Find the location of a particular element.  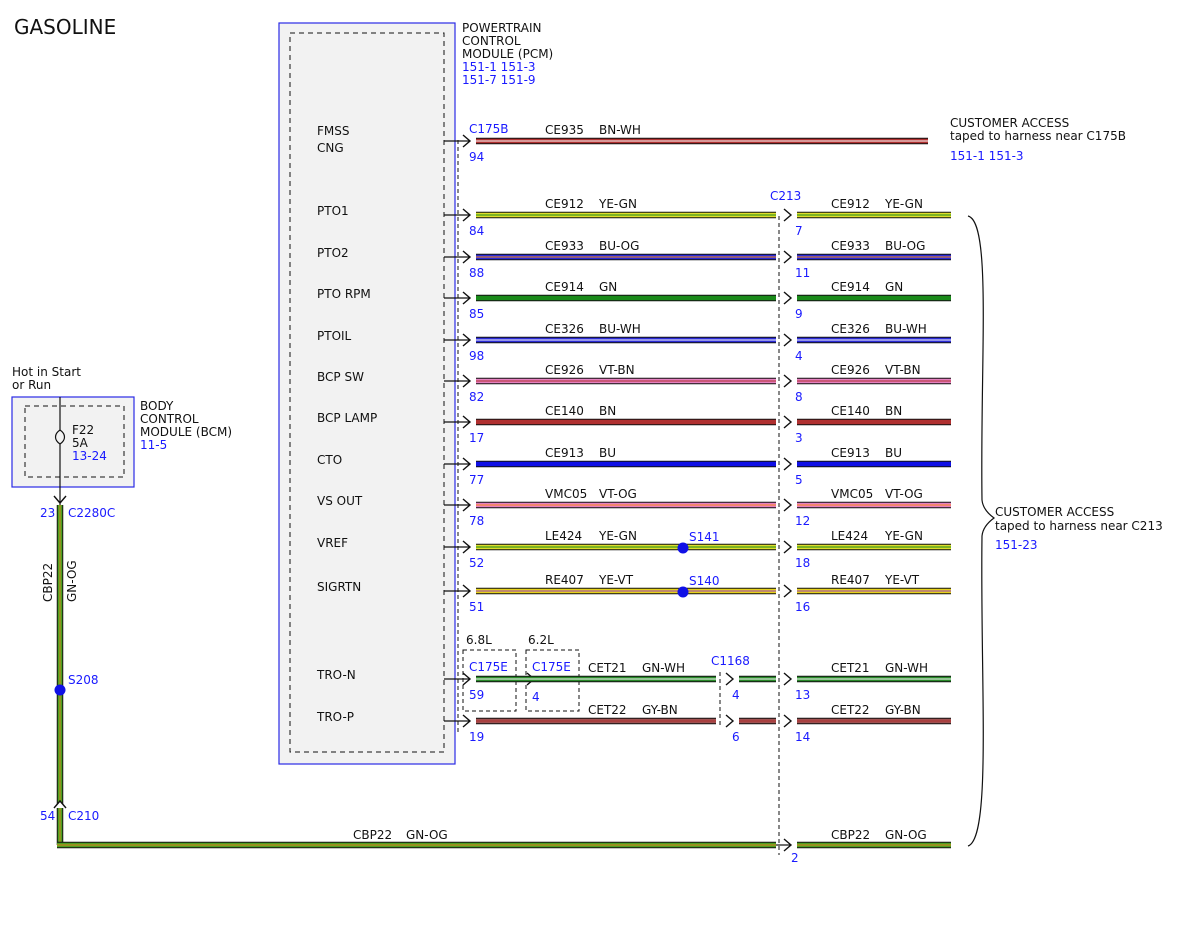

signal-ptoil-c213-connector-icon is located at coordinates (788, 340).